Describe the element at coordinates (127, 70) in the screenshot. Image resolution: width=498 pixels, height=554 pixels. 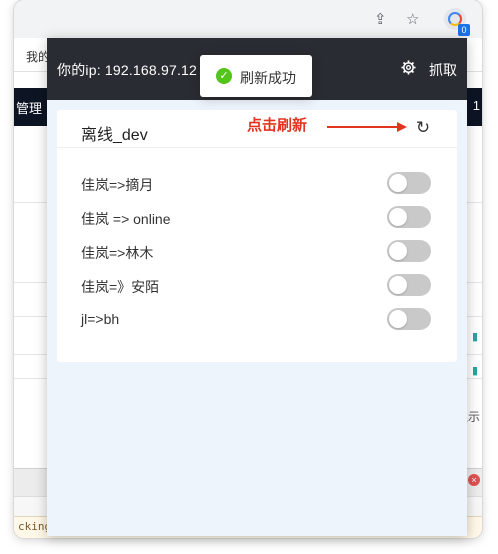
I see `ip-address-text: 你的ip: 192.168.97.12` at that location.